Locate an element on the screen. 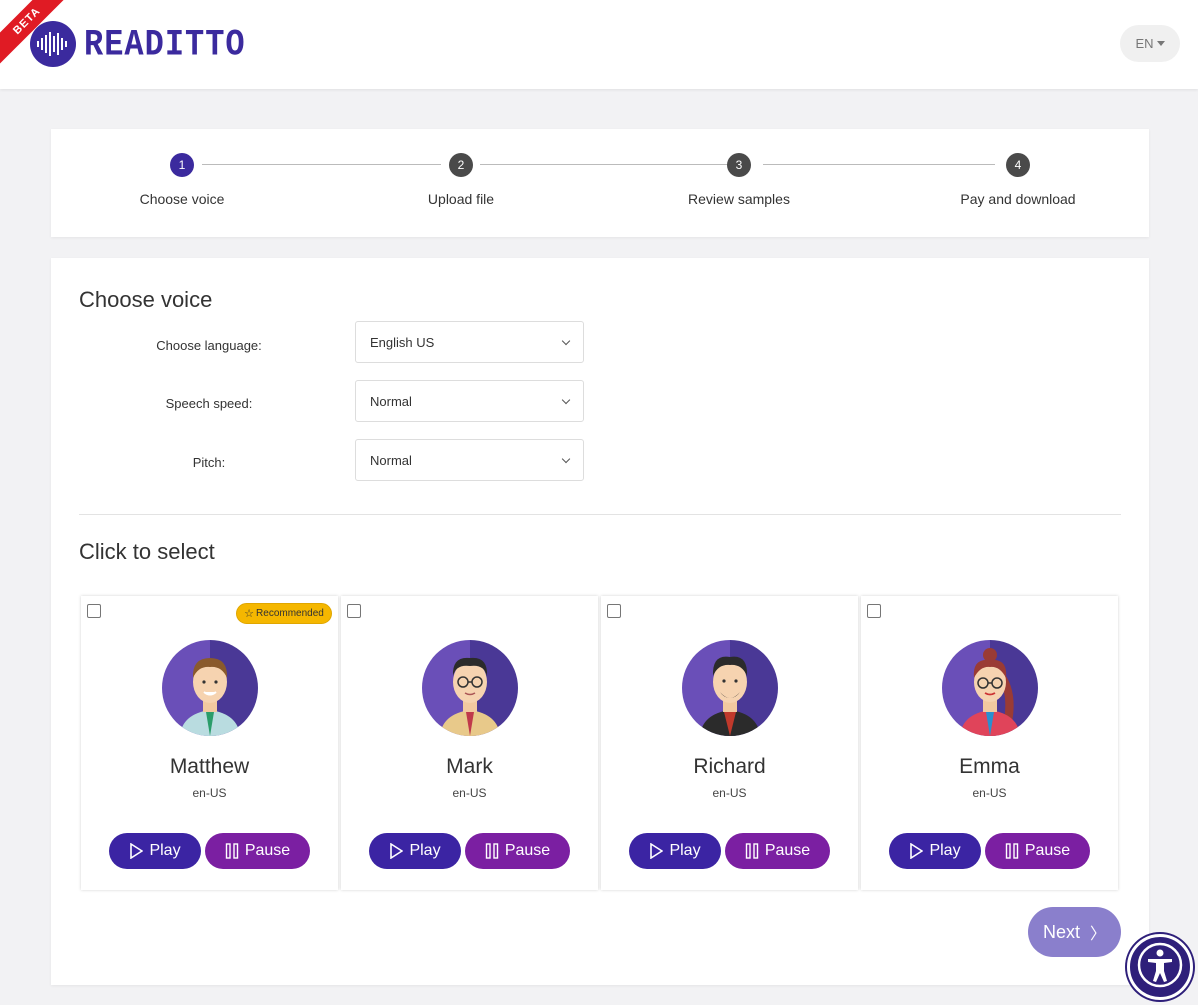 The height and width of the screenshot is (1005, 1198). speed-label: Speech speed: is located at coordinates (209, 403).